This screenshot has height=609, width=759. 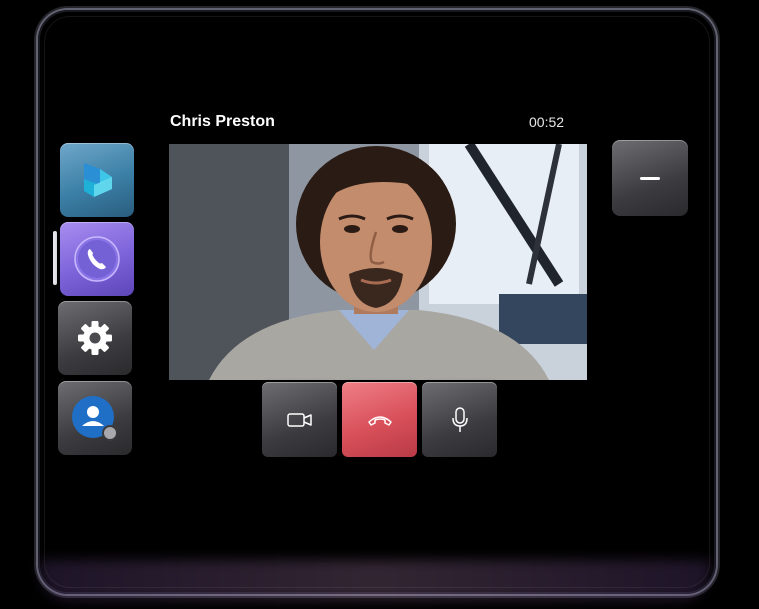 I want to click on hang-up-button, so click(x=379, y=419).